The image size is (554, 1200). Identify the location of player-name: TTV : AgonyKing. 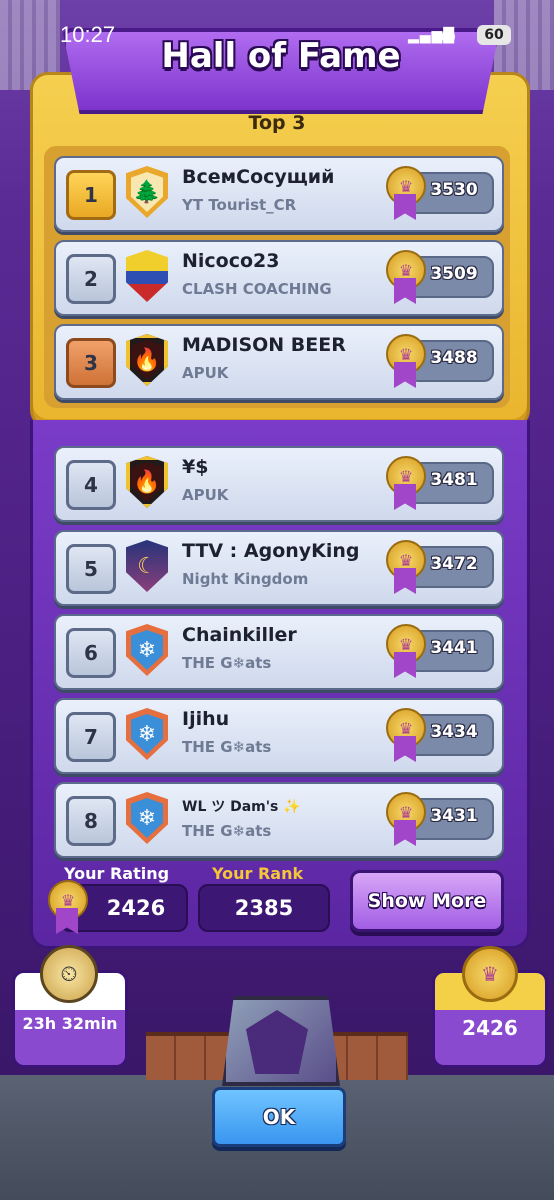
(271, 551).